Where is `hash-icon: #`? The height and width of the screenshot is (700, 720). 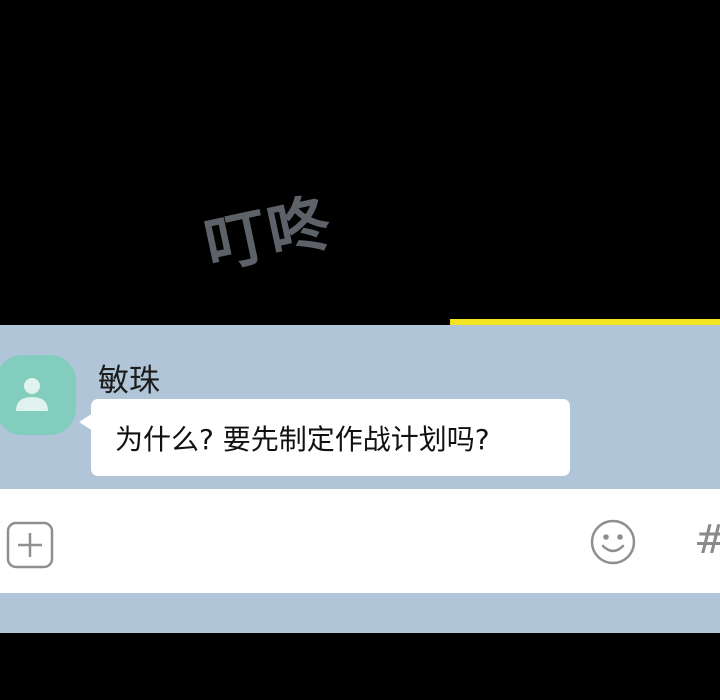 hash-icon: # is located at coordinates (707, 540).